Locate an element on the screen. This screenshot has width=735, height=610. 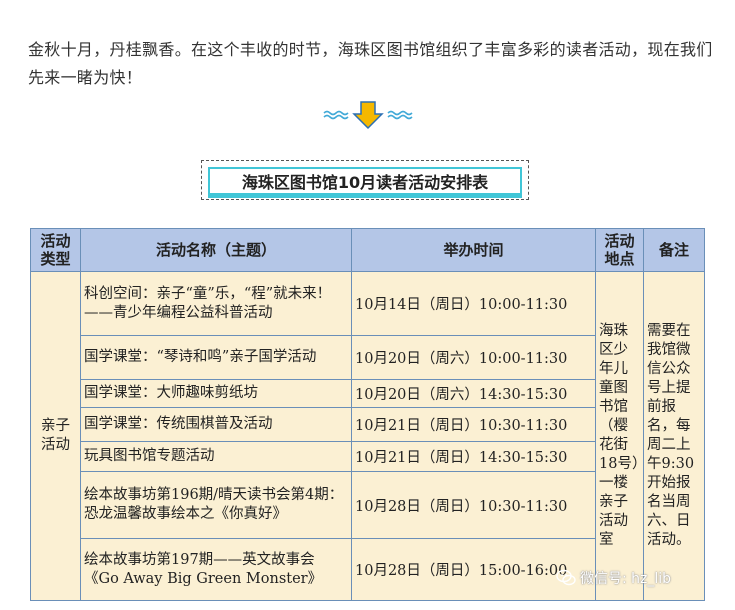
activity-name-cell: 绘本故事坊第196期/晴天读书会第4期：恐龙温馨故事绘本之《你真好》 is located at coordinates (216, 505).